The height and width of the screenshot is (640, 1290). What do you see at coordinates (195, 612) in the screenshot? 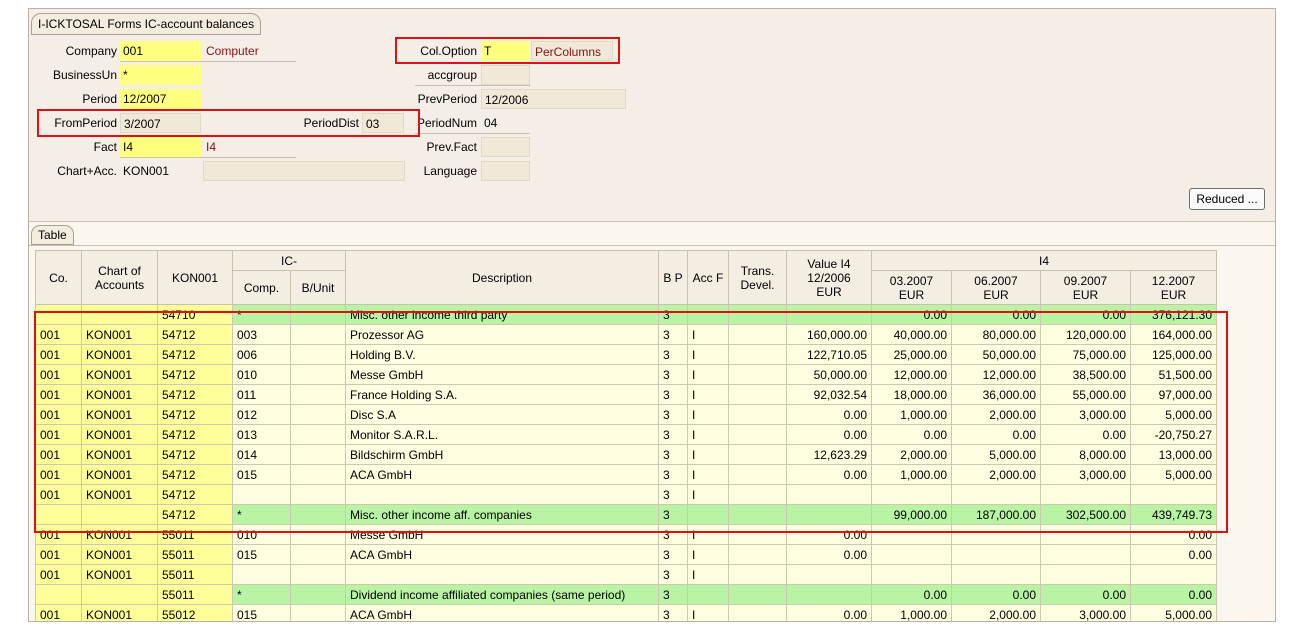
I see `cell-account: 55012` at bounding box center [195, 612].